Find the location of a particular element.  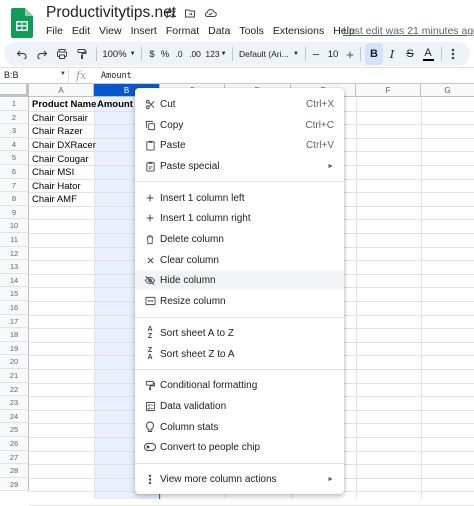

redo-icon is located at coordinates (42, 54).